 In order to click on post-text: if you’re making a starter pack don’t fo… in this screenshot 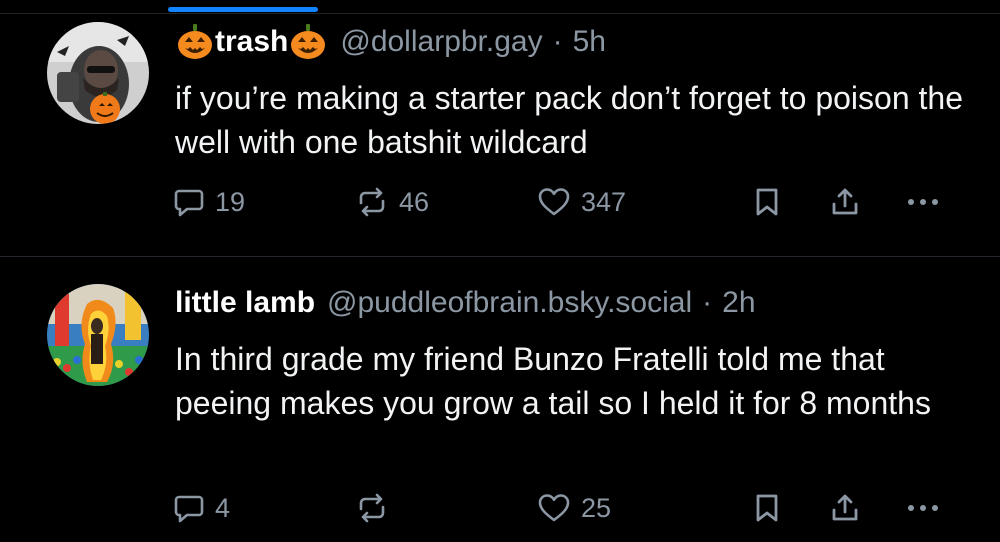, I will do `click(569, 120)`.